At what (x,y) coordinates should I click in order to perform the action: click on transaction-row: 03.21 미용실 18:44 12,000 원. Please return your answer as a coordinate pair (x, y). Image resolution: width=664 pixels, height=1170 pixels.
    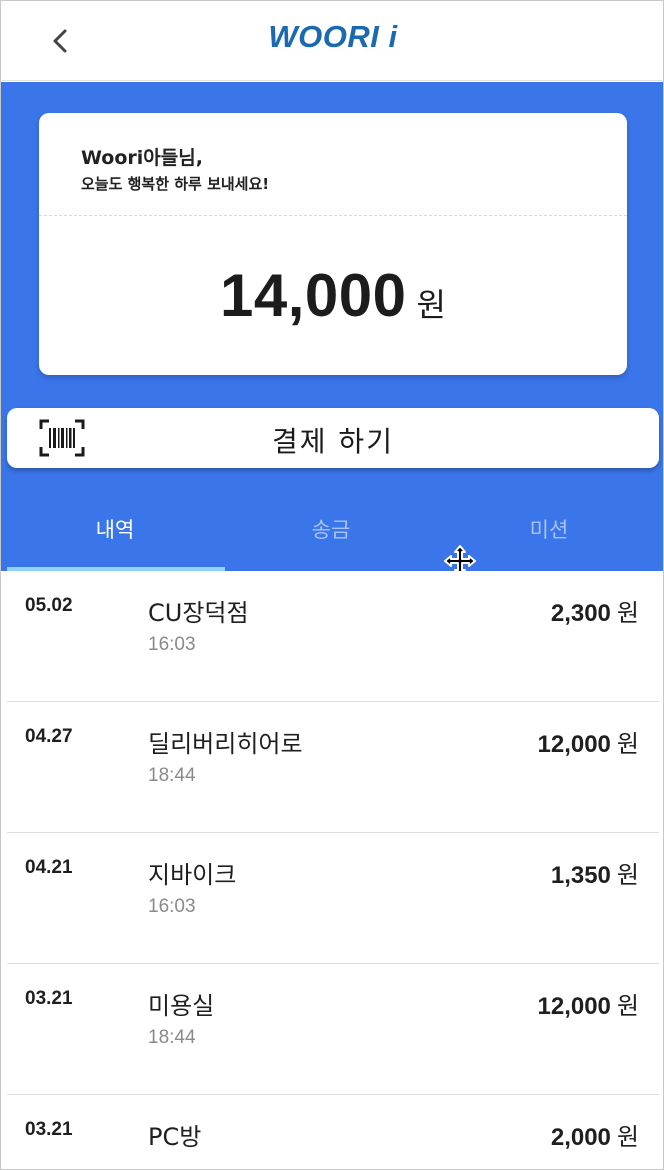
    Looking at the image, I should click on (333, 1029).